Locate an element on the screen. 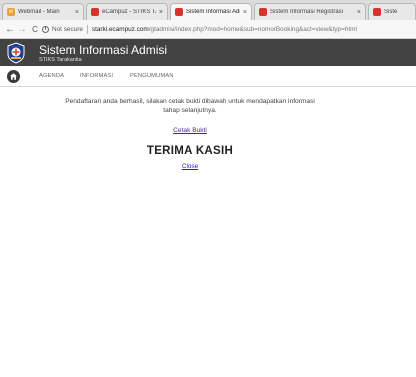 Image resolution: width=416 pixels, height=377 pixels. tab-sistem-informasi-registrasi: Sistem Informasi Registrasi × is located at coordinates (310, 11).